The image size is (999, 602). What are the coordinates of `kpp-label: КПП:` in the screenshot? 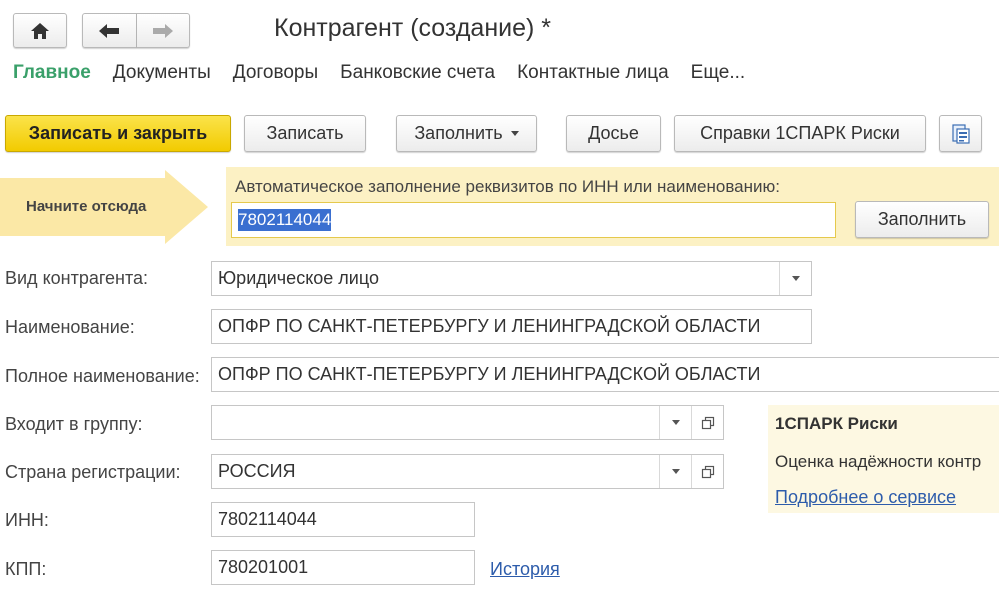 It's located at (26, 569).